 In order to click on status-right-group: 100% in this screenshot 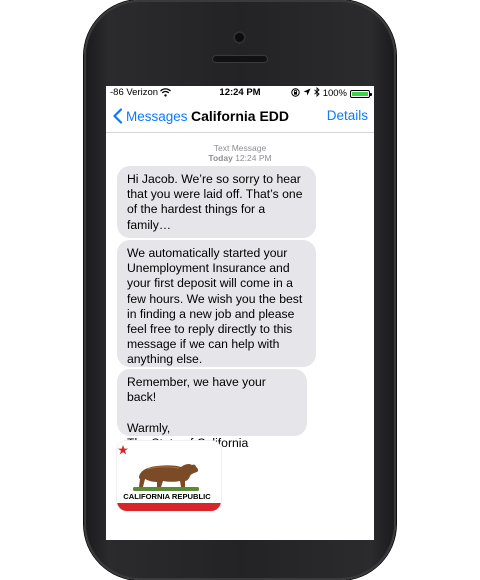, I will do `click(331, 93)`.